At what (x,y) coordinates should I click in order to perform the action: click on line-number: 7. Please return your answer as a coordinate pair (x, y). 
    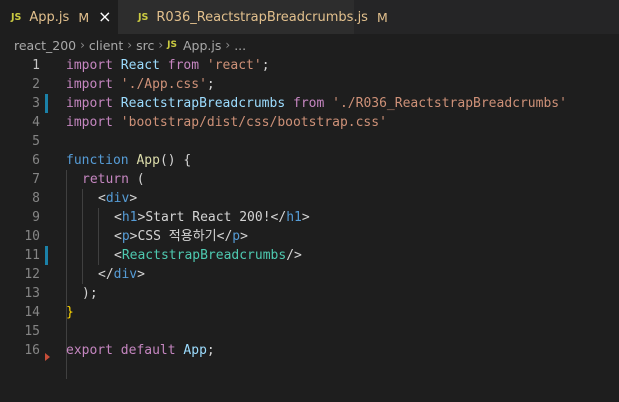
    Looking at the image, I should click on (36, 179).